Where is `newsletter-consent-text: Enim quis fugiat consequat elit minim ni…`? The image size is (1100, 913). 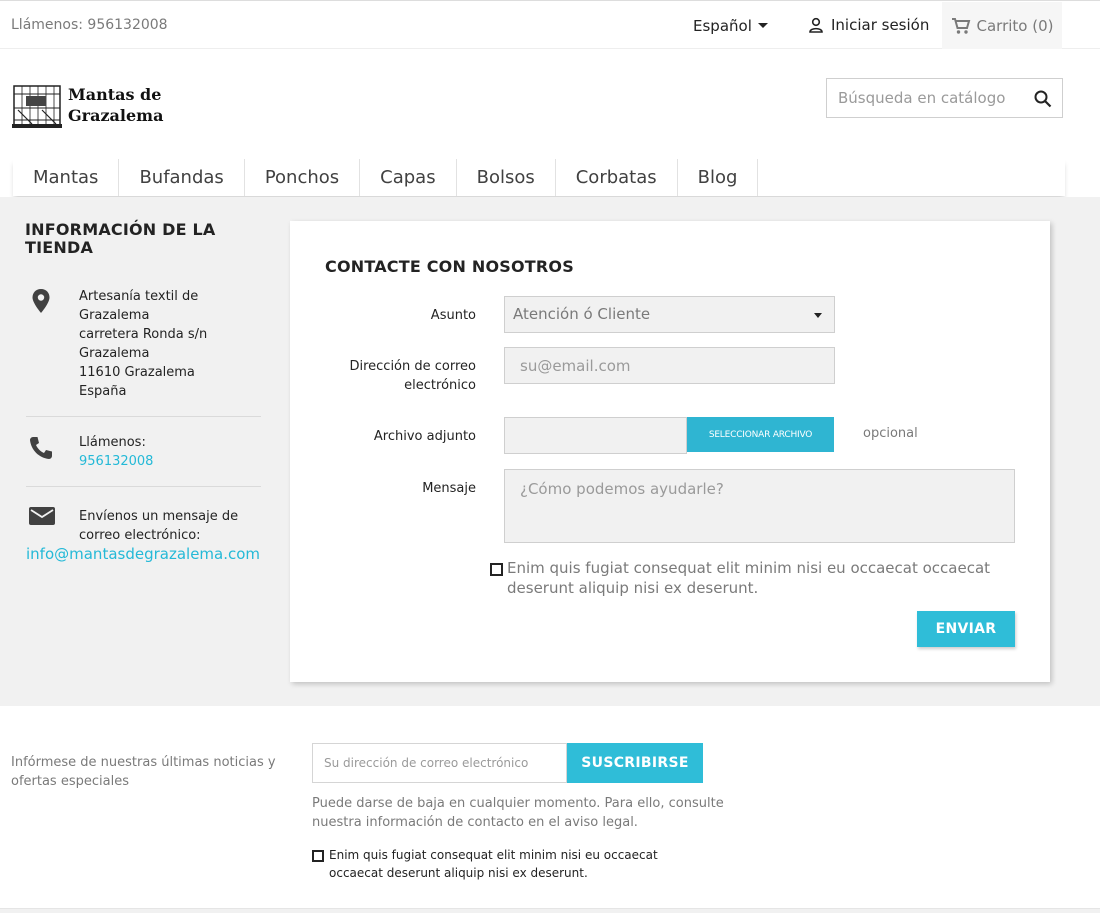
newsletter-consent-text: Enim quis fugiat consequat elit minim ni… is located at coordinates (493, 864).